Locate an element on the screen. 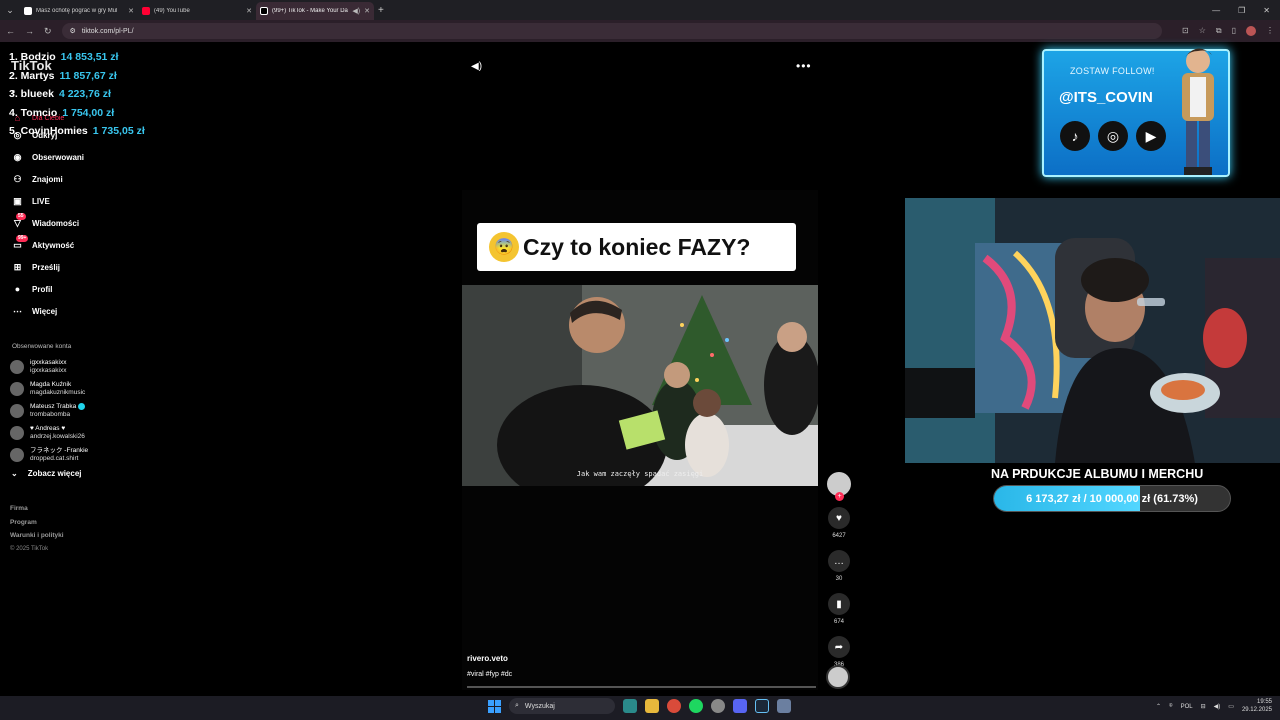  network-icon: ⊟ is located at coordinates (1203, 706).